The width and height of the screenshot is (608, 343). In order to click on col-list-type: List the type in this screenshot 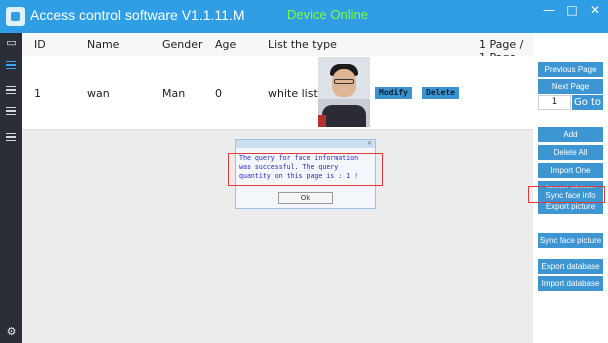, I will do `click(302, 44)`.